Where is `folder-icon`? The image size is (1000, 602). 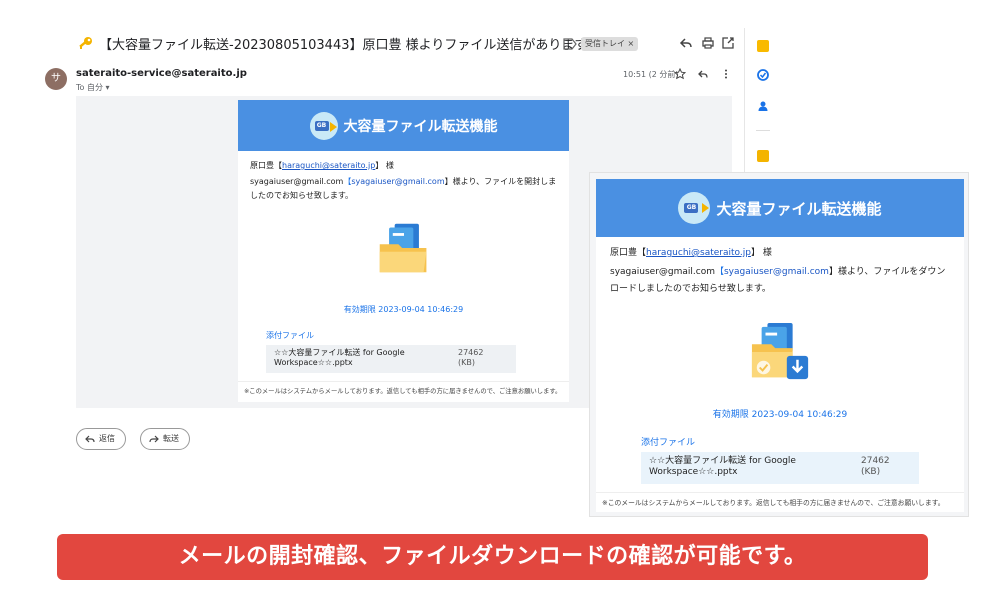
folder-icon is located at coordinates (403, 248).